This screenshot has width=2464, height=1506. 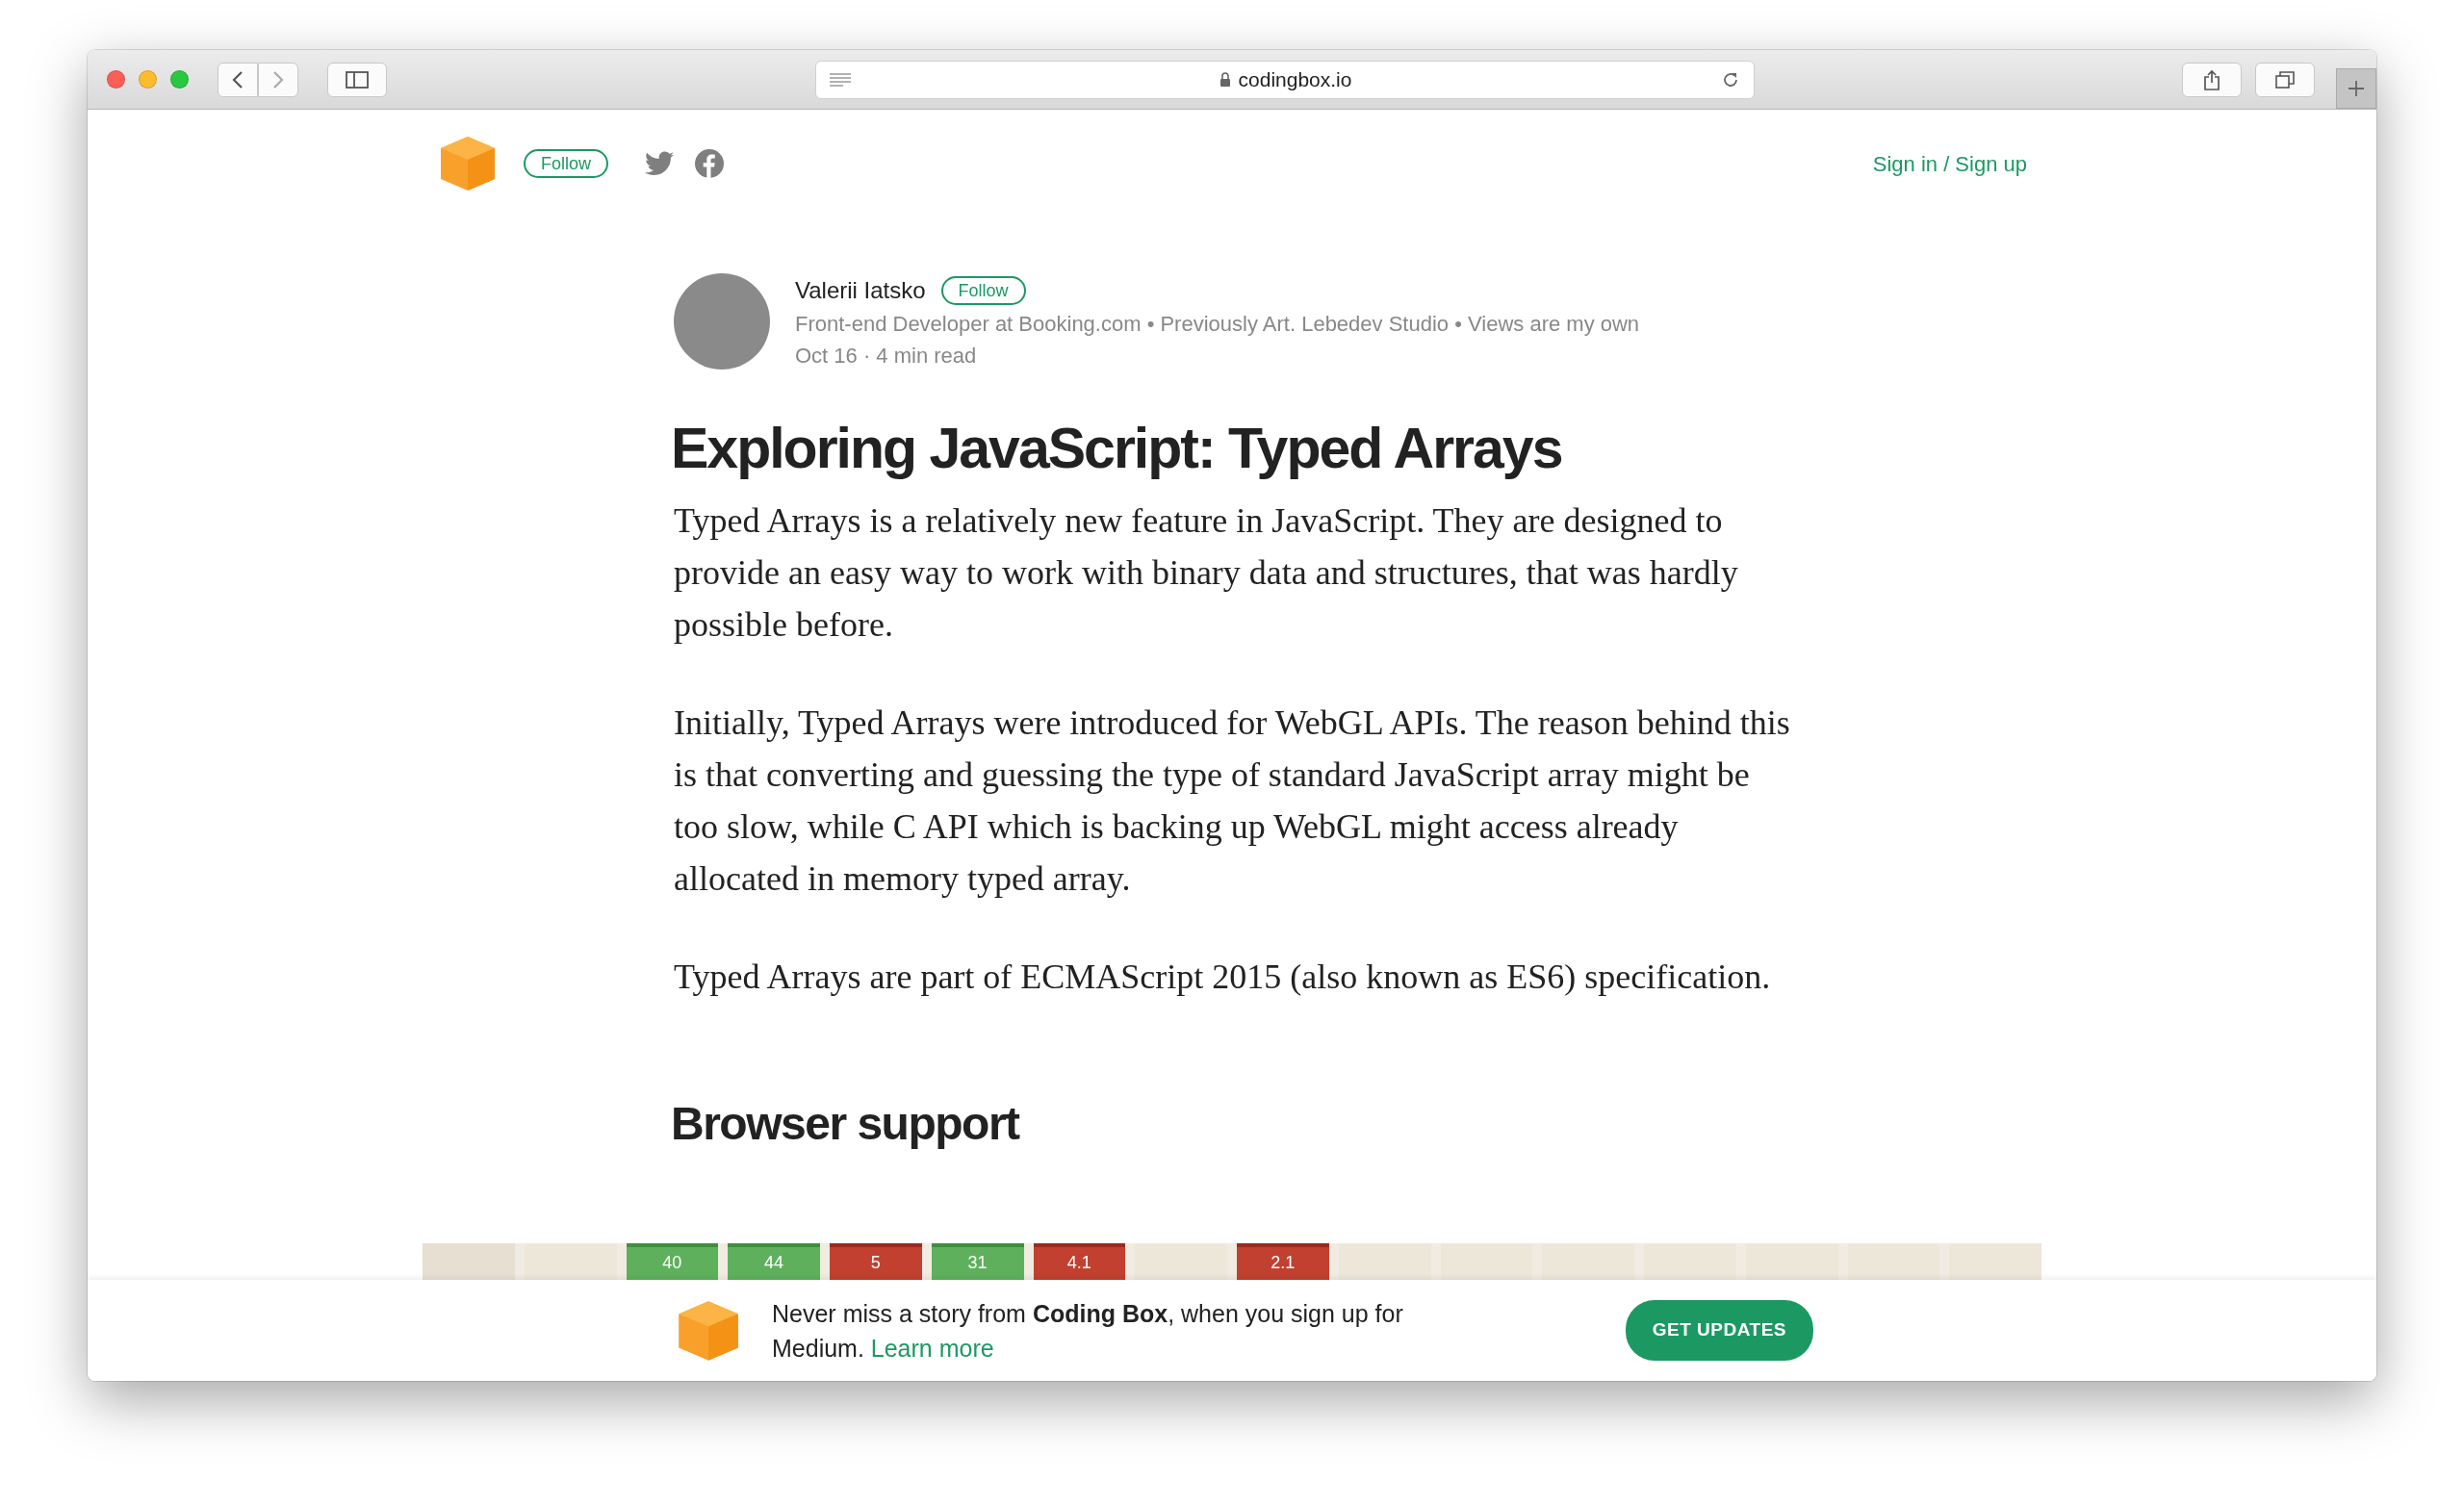 I want to click on tabs-button, so click(x=2285, y=79).